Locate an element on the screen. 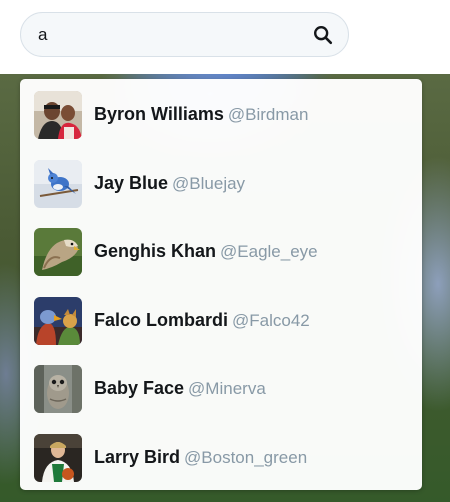 The width and height of the screenshot is (450, 502). result-name: Larry Bird is located at coordinates (137, 456).